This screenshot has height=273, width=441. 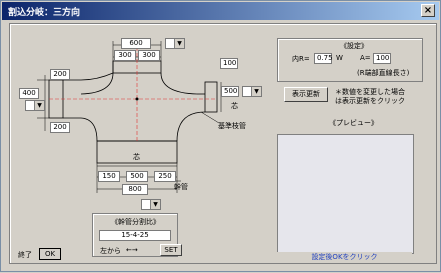 I want to click on center-label: 芯, so click(x=136, y=157).